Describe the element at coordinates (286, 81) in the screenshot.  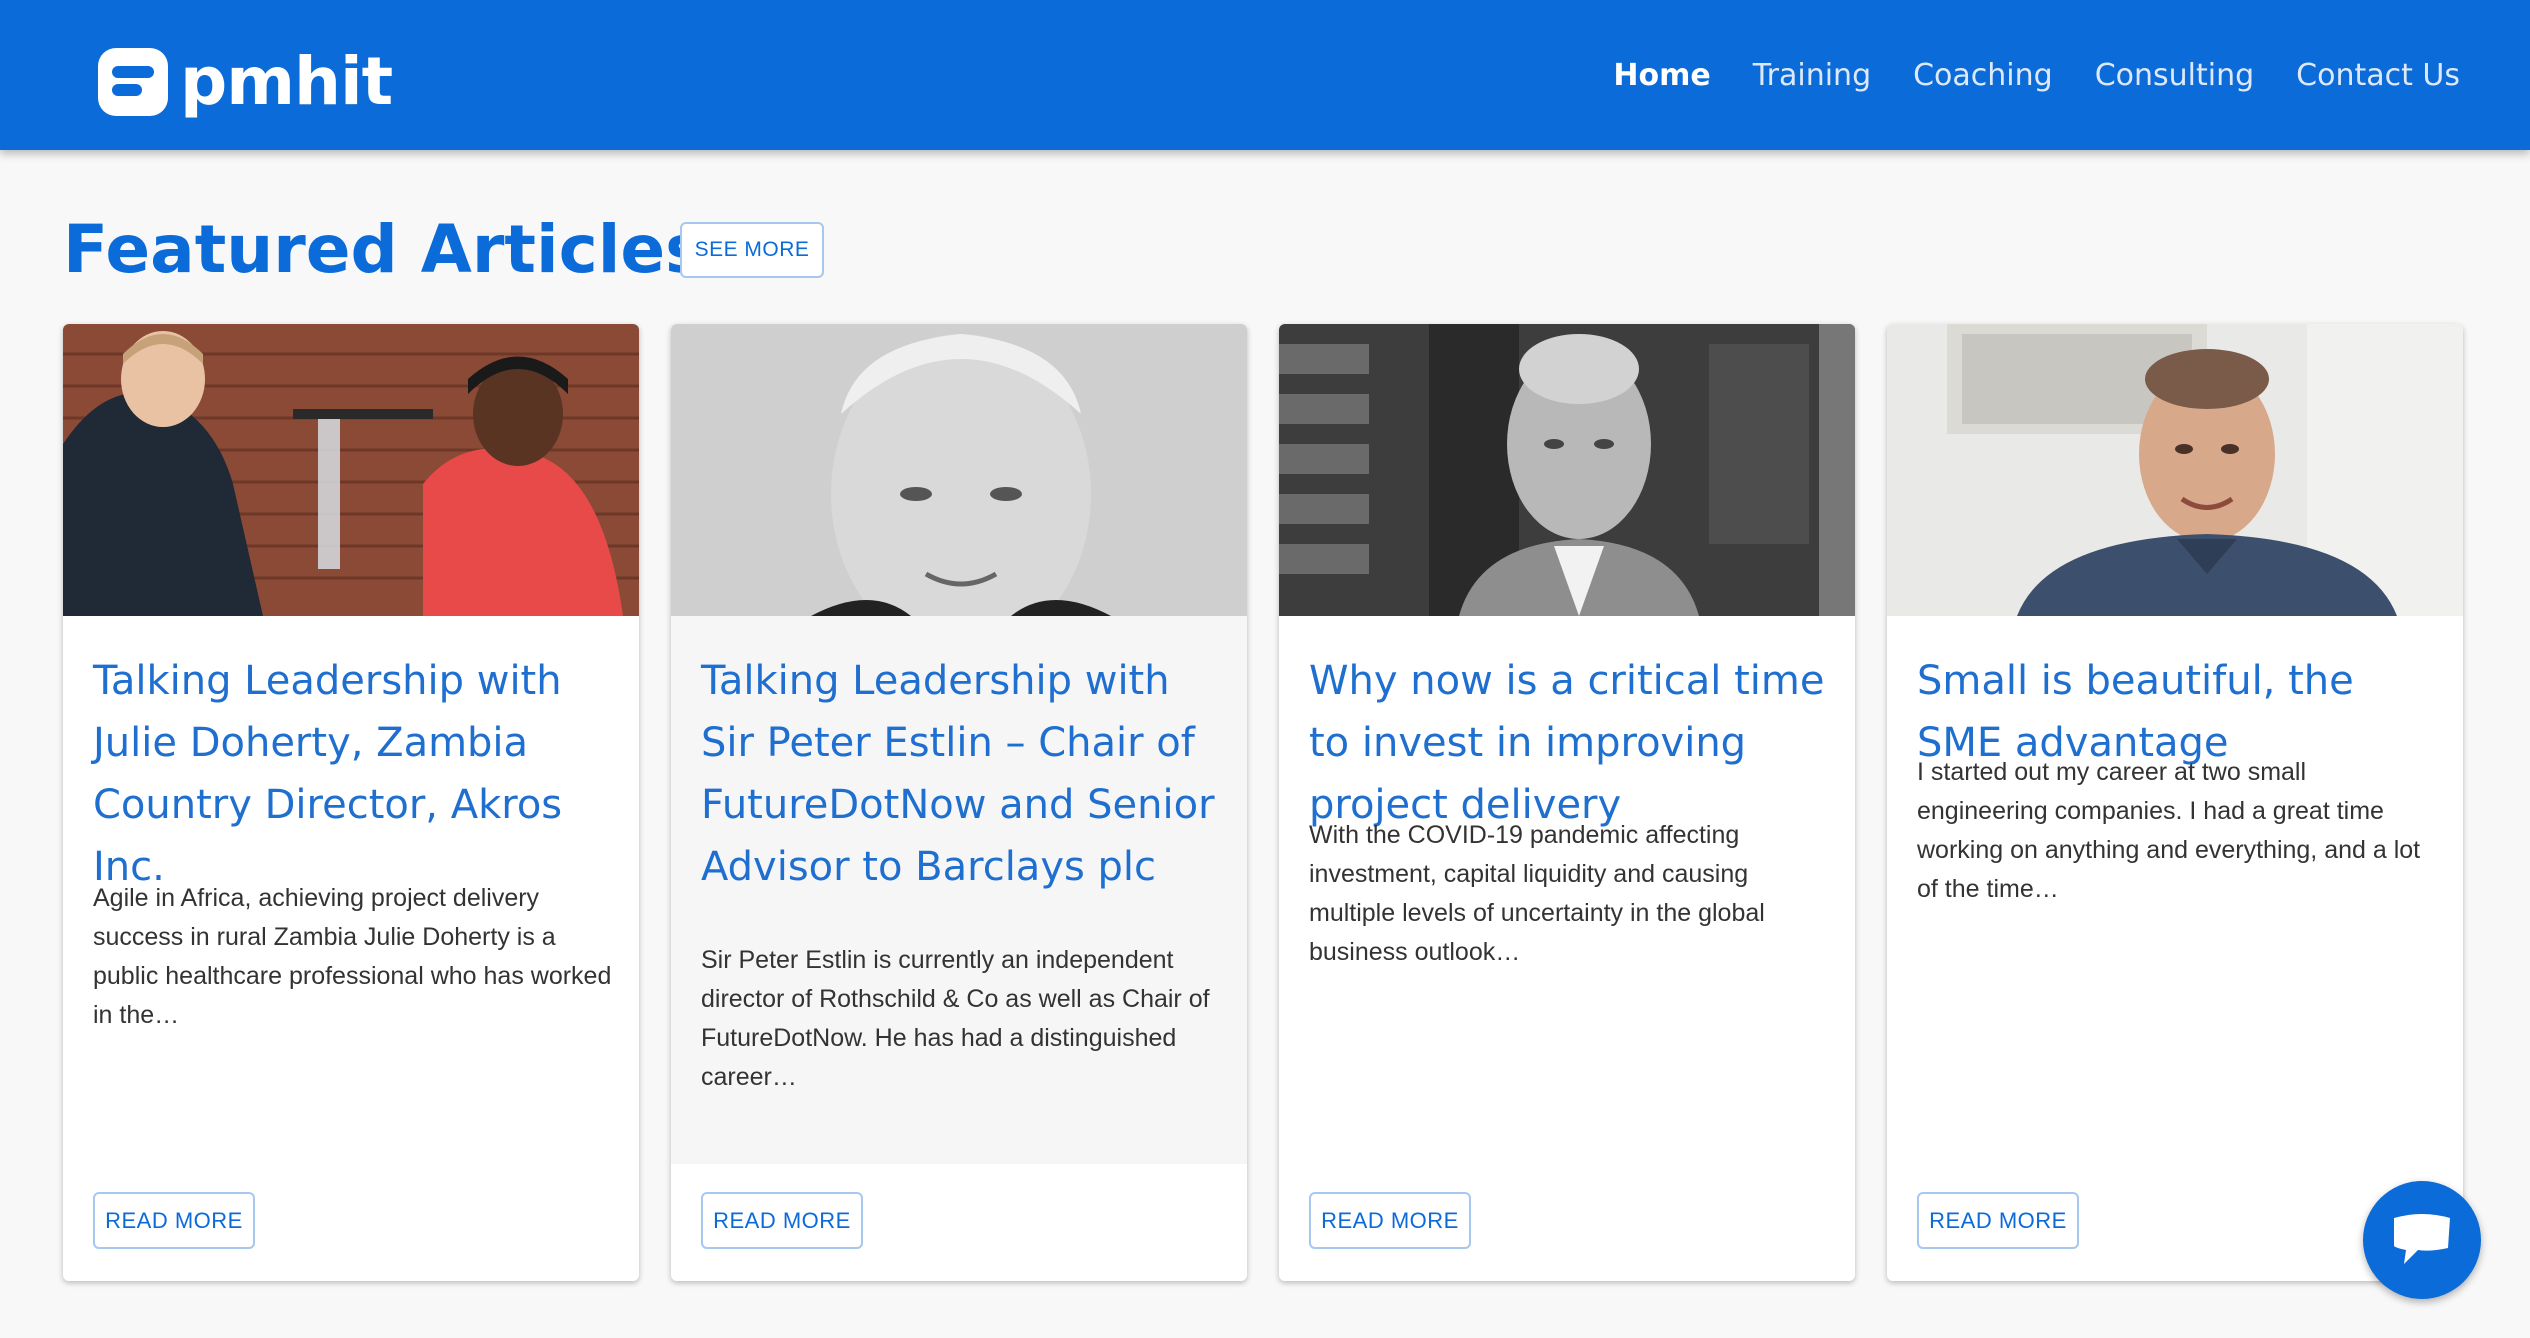
I see `brand-name: pmhit` at that location.